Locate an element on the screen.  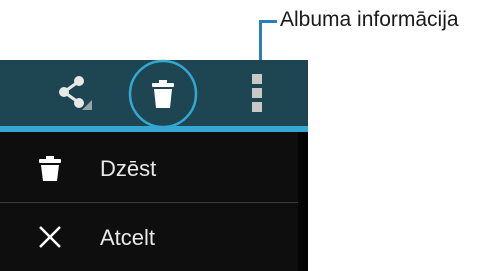
more-vertical-icon is located at coordinates (257, 93).